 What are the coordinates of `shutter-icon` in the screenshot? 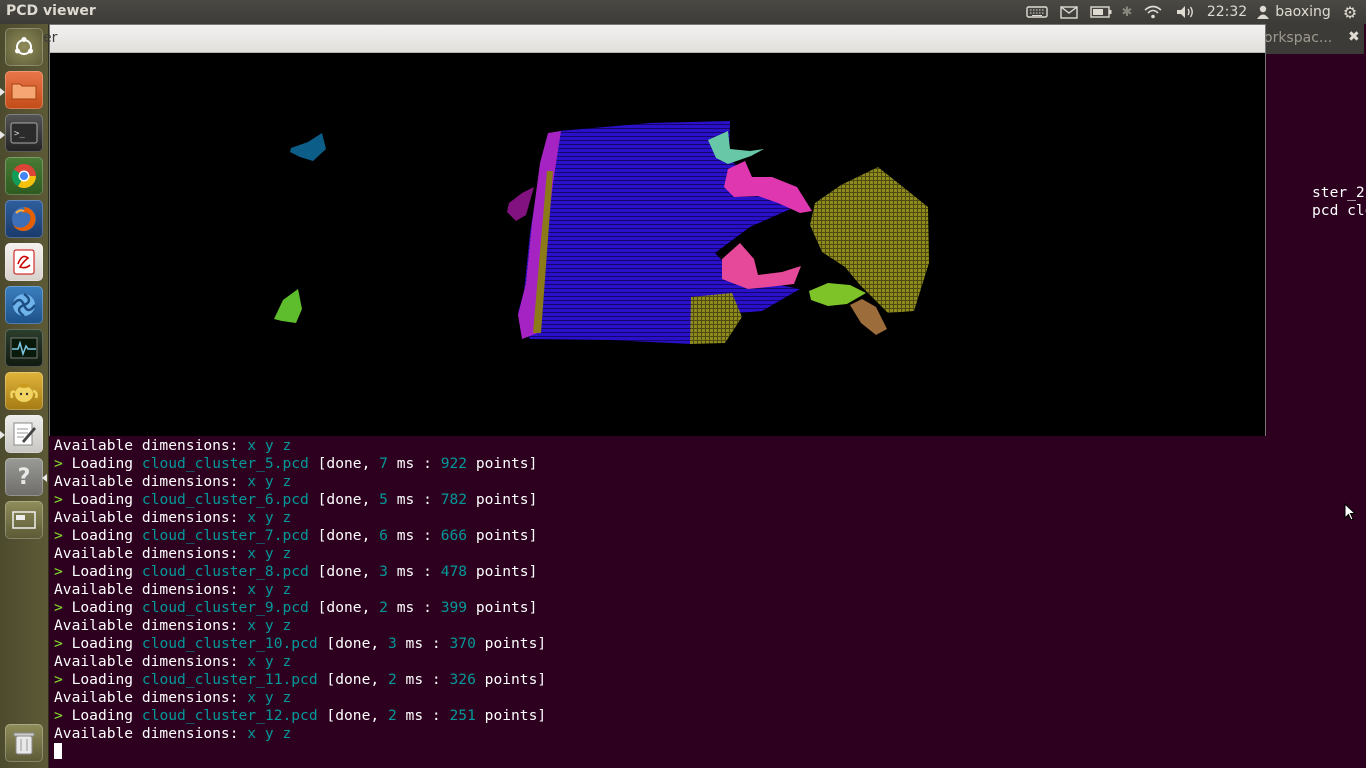 It's located at (24, 305).